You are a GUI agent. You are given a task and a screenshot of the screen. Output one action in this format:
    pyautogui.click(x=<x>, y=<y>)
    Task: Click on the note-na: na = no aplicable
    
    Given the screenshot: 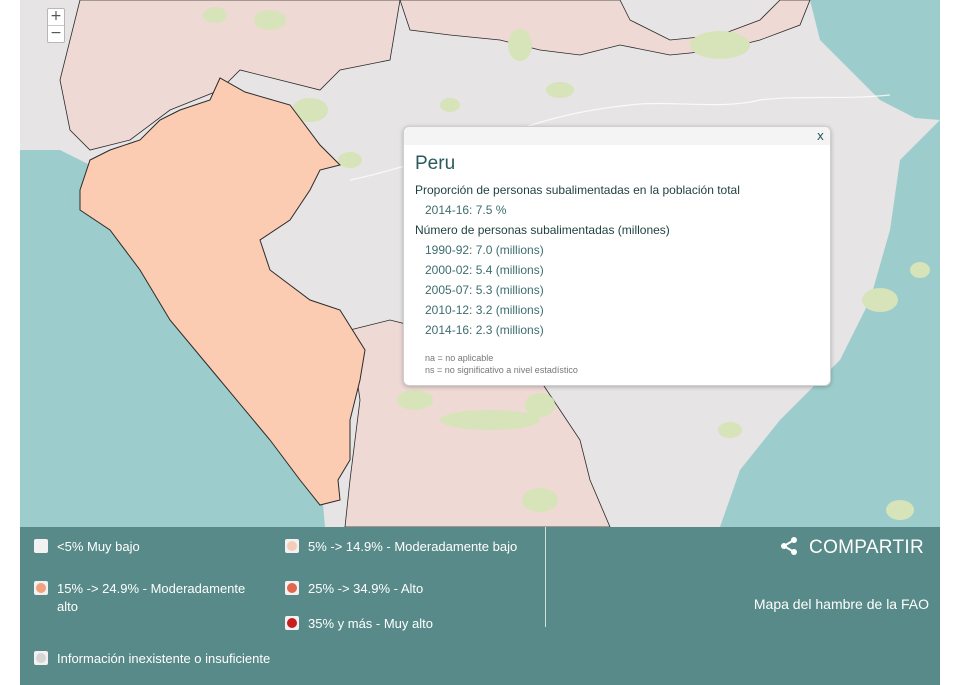 What is the action you would take?
    pyautogui.click(x=459, y=358)
    